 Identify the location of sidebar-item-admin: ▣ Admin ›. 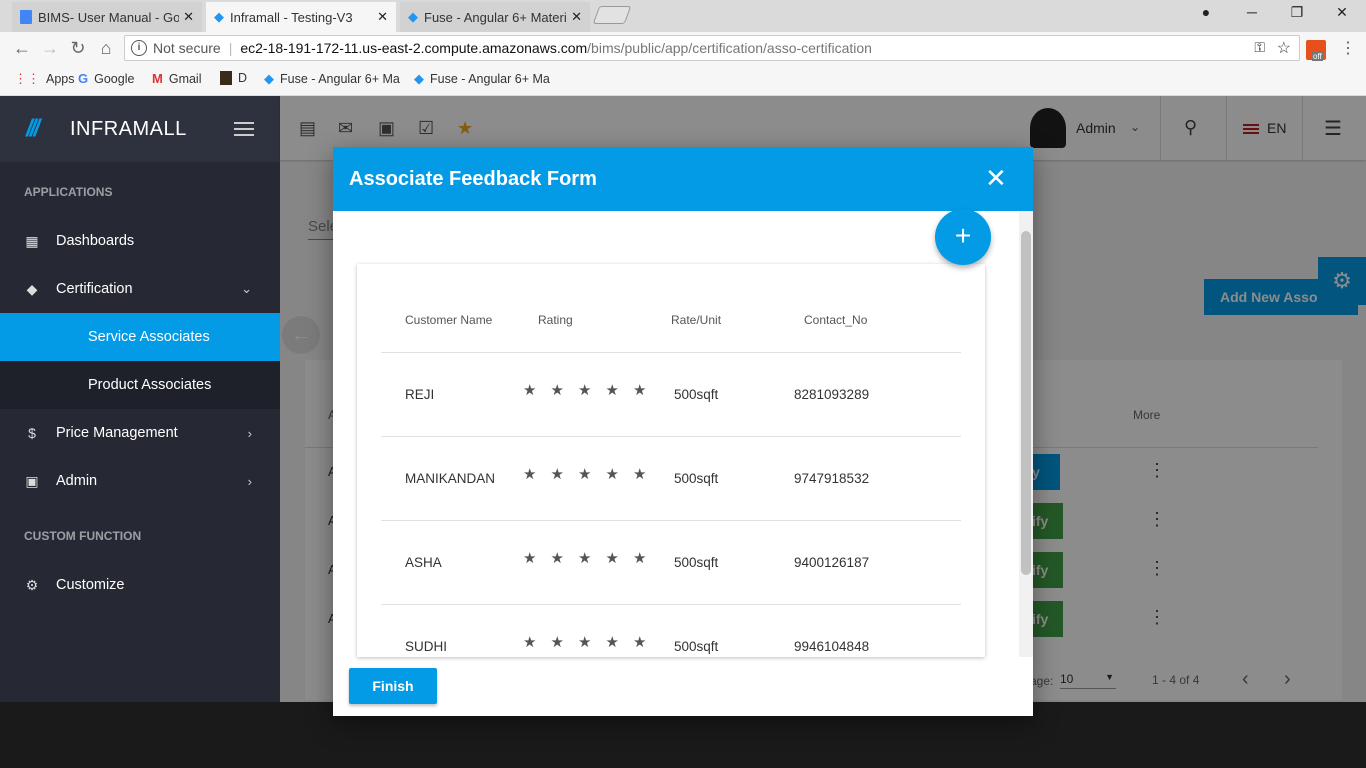
(140, 481).